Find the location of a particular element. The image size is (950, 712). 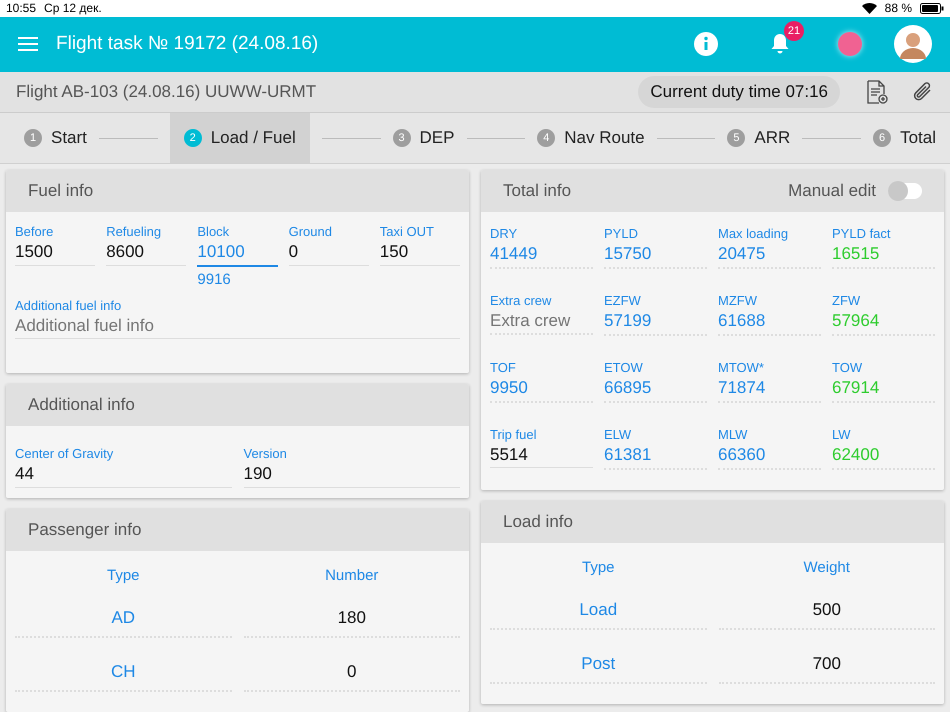

input-field: 150 is located at coordinates (420, 253).